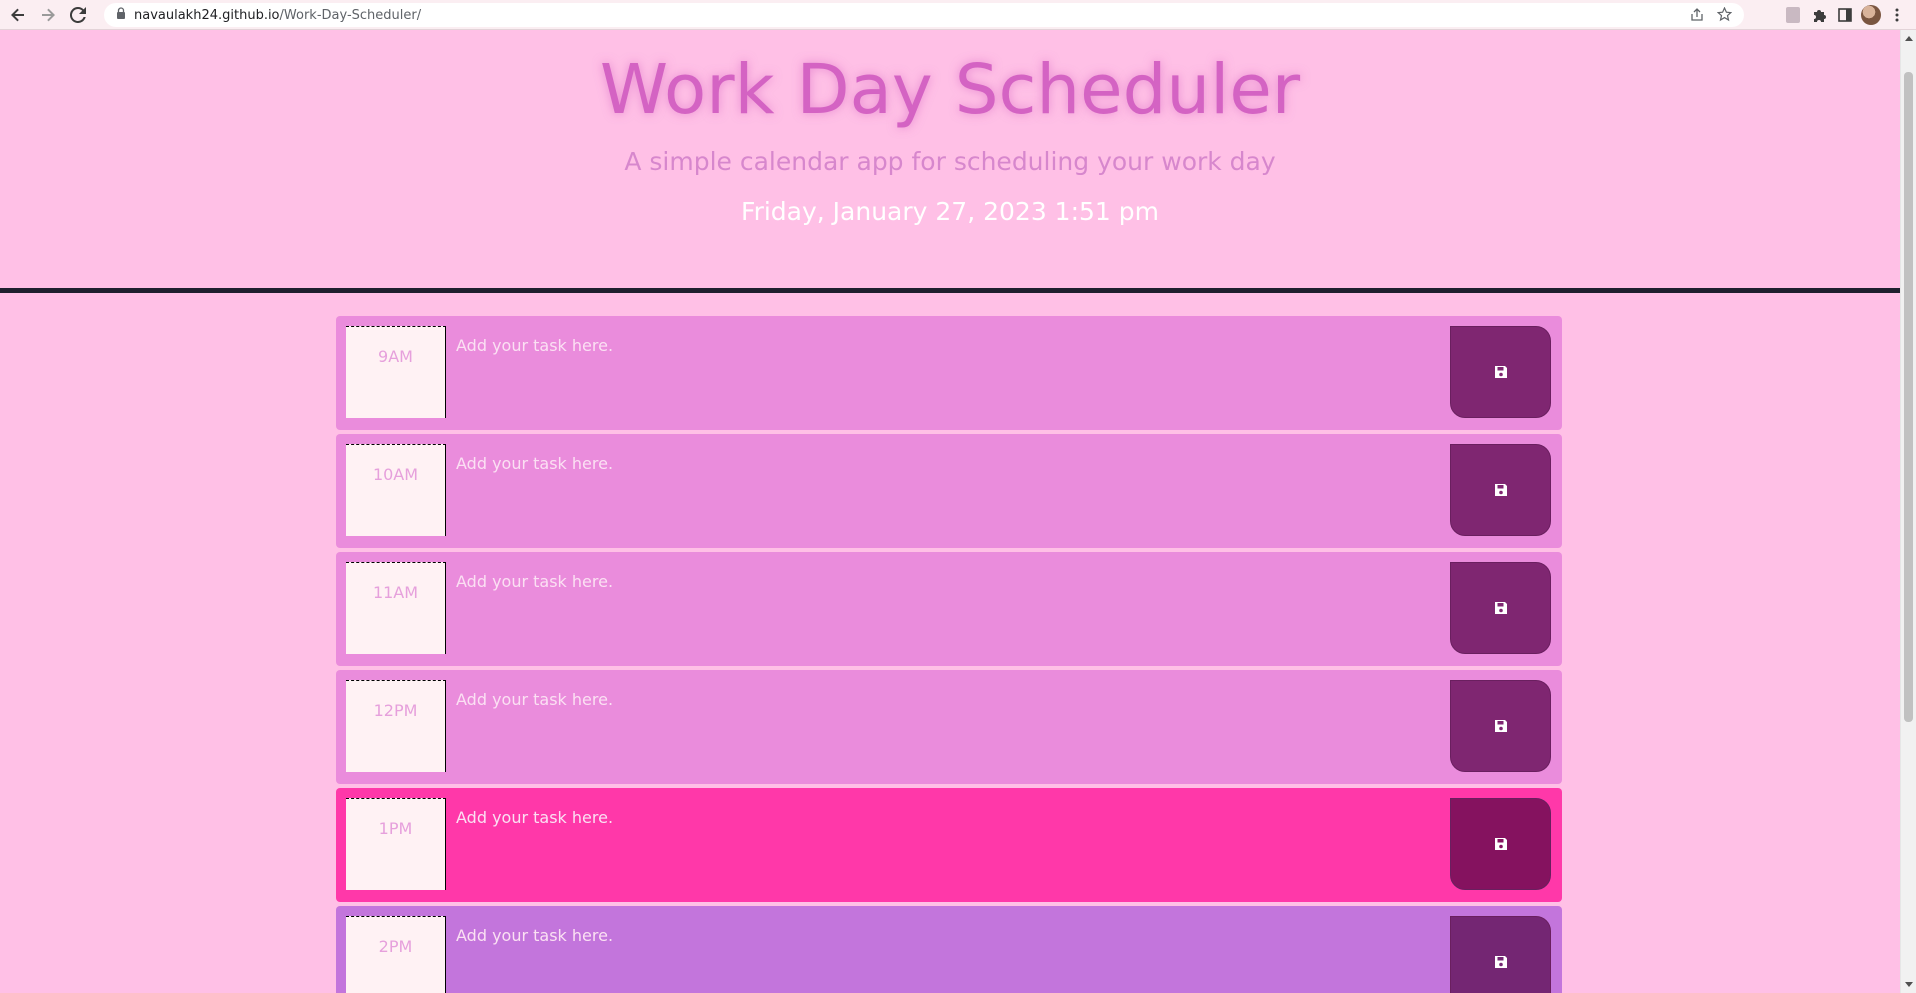 This screenshot has height=993, width=1916. What do you see at coordinates (207, 15) in the screenshot?
I see `url-host: navaulakh24.github.io` at bounding box center [207, 15].